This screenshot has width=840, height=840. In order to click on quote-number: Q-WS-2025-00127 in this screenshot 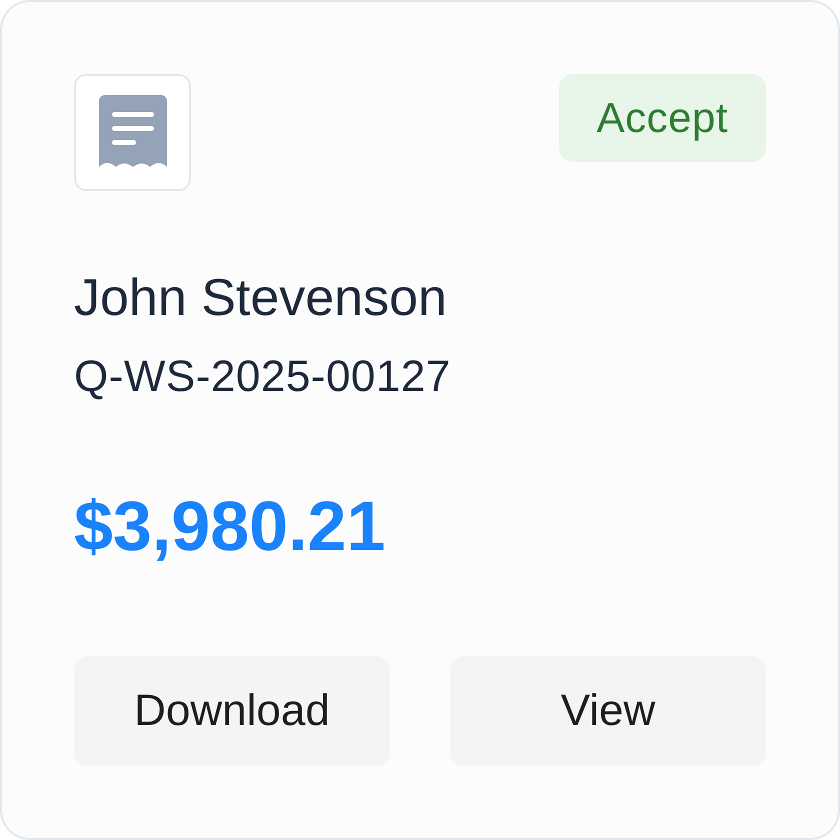, I will do `click(263, 377)`.